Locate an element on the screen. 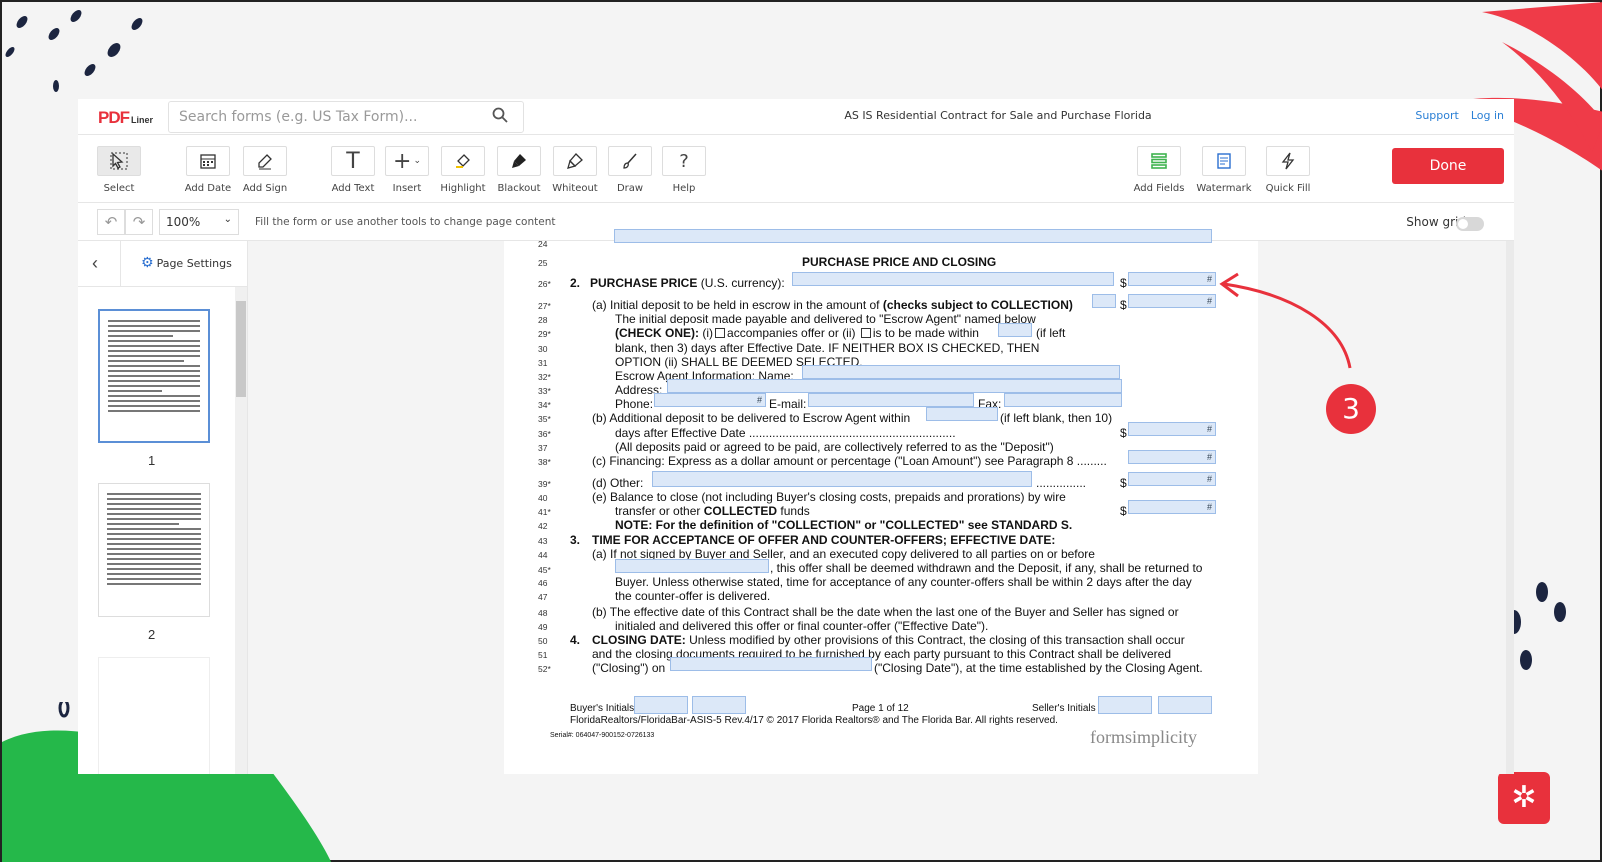 This screenshot has width=1602, height=862. draw-tool: Draw is located at coordinates (630, 170).